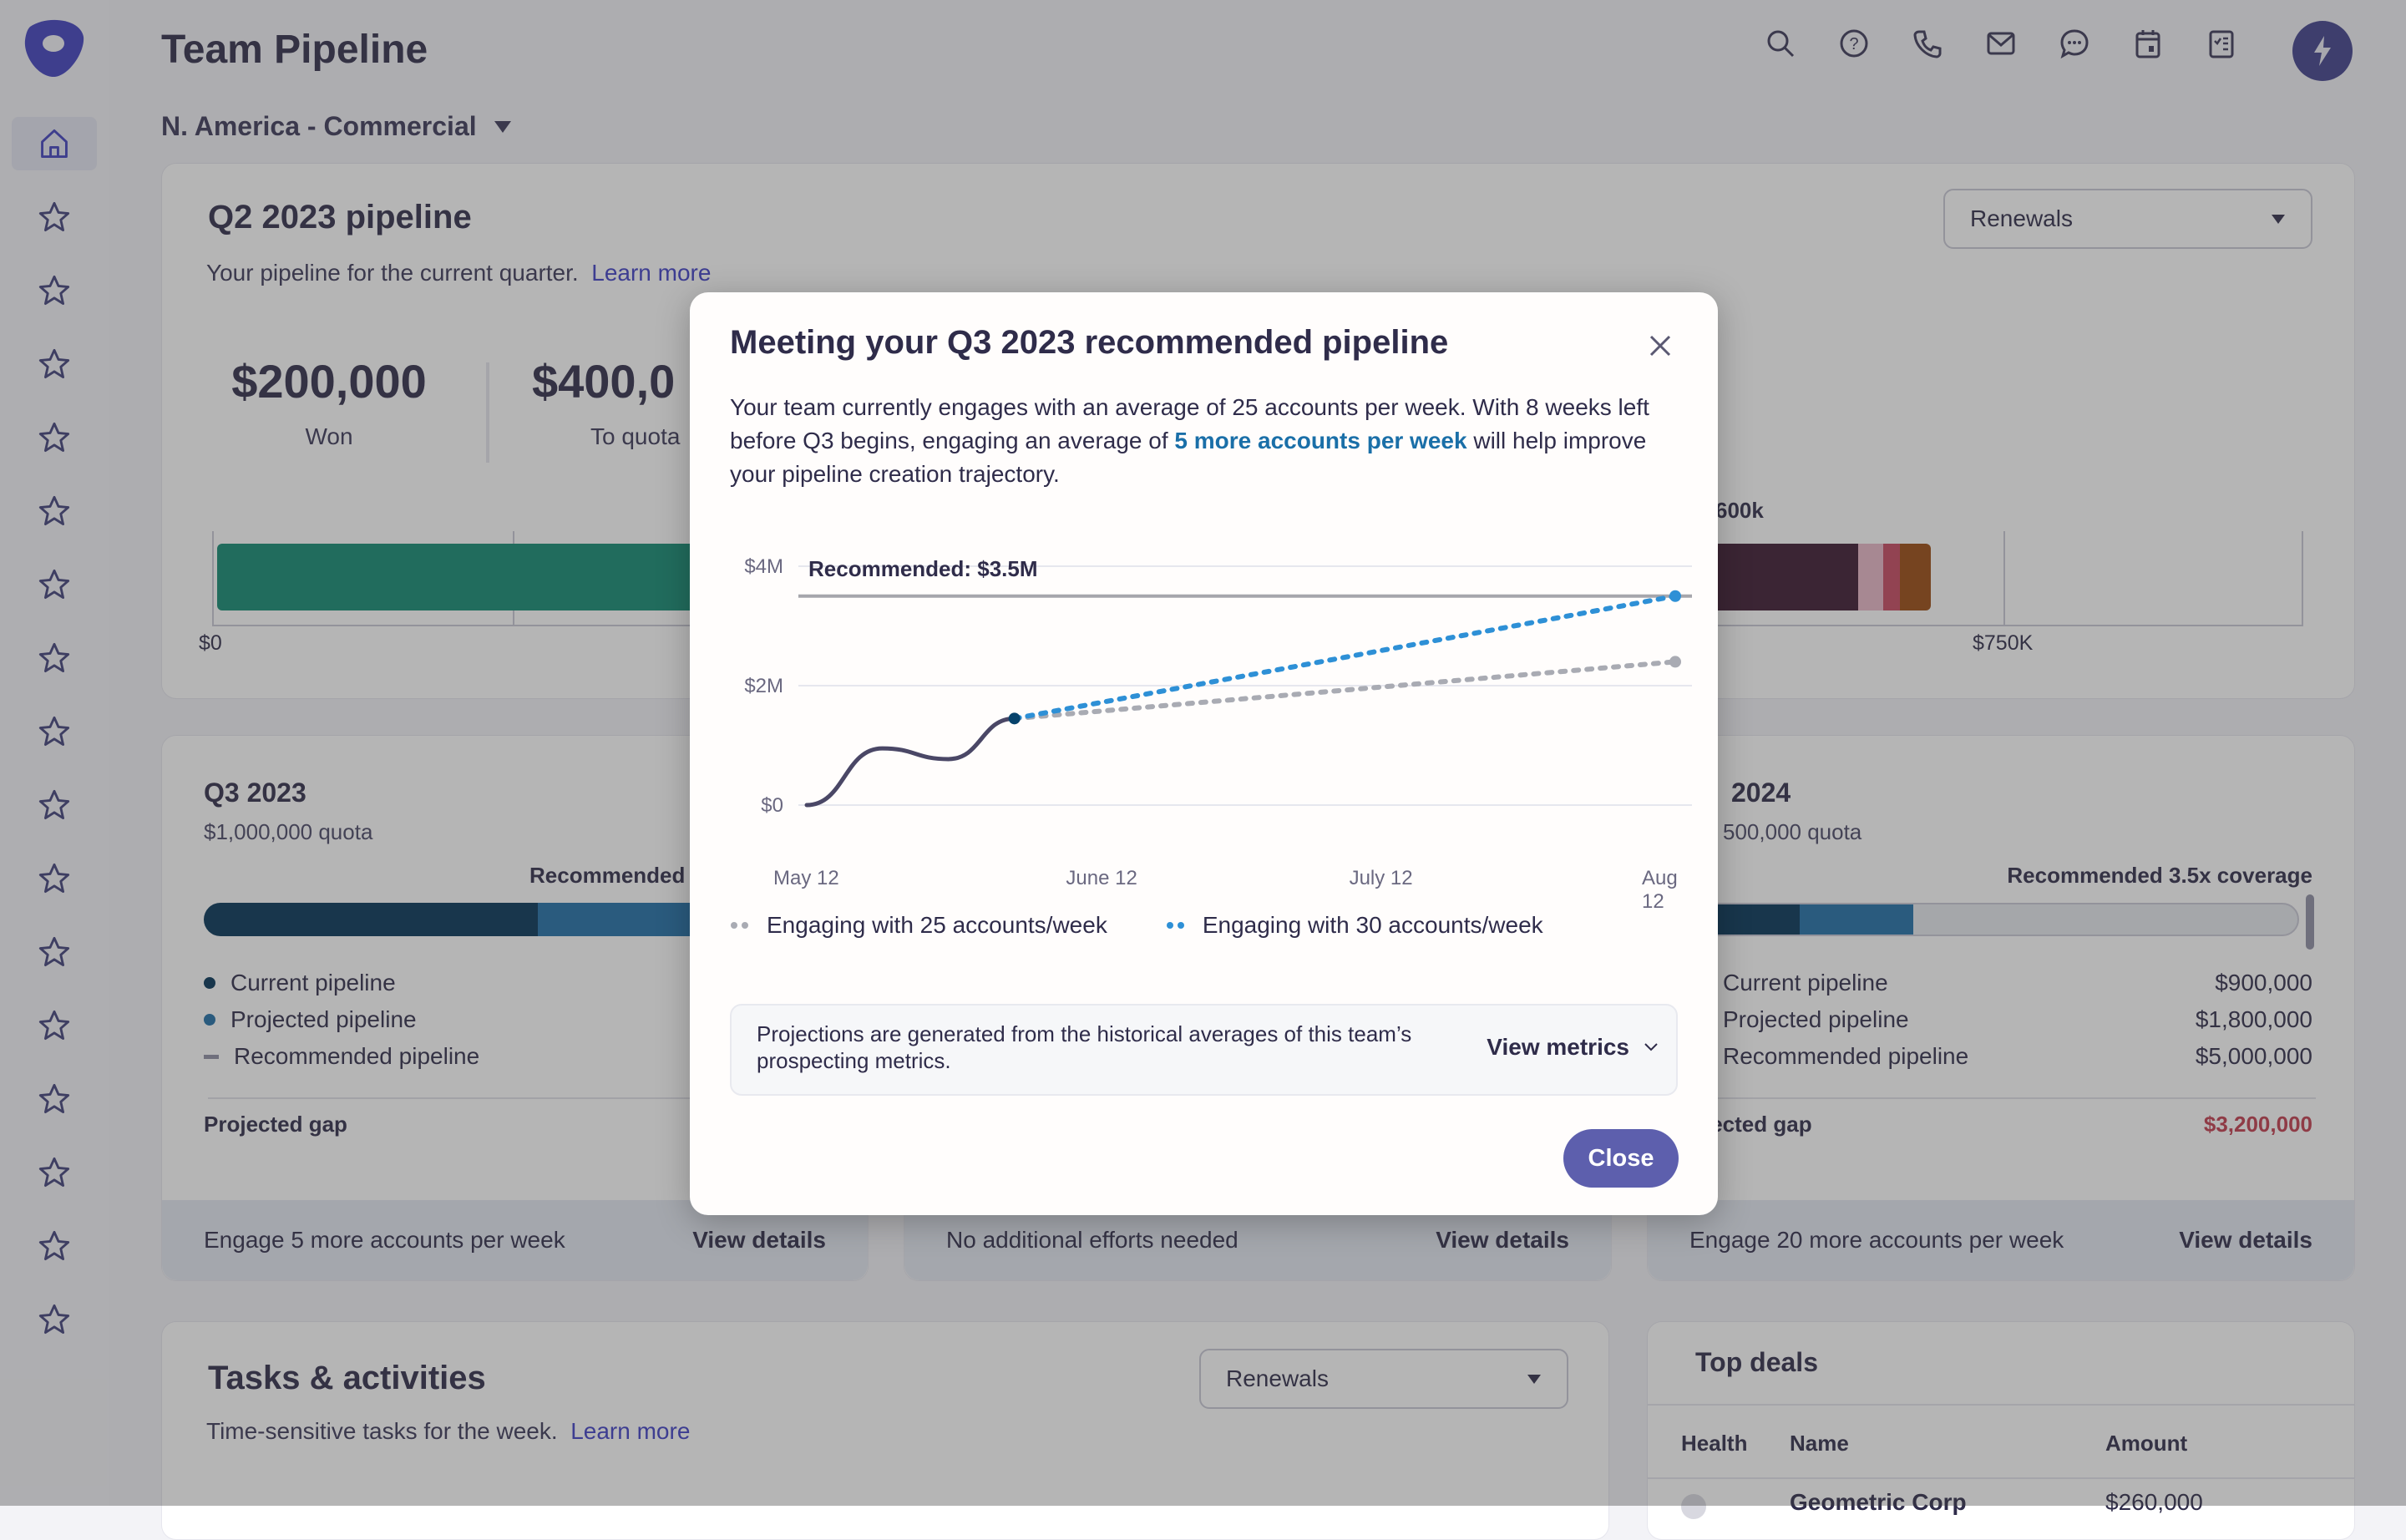  What do you see at coordinates (763, 686) in the screenshot?
I see `y-tick-label: $2M` at bounding box center [763, 686].